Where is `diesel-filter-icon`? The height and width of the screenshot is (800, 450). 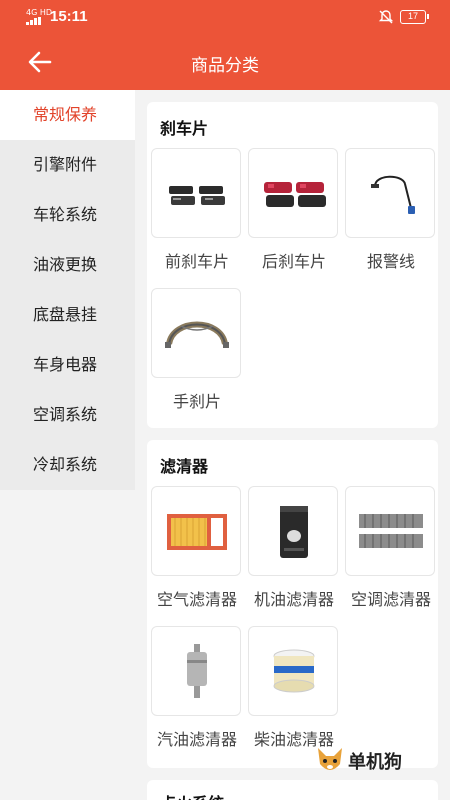 diesel-filter-icon is located at coordinates (294, 671).